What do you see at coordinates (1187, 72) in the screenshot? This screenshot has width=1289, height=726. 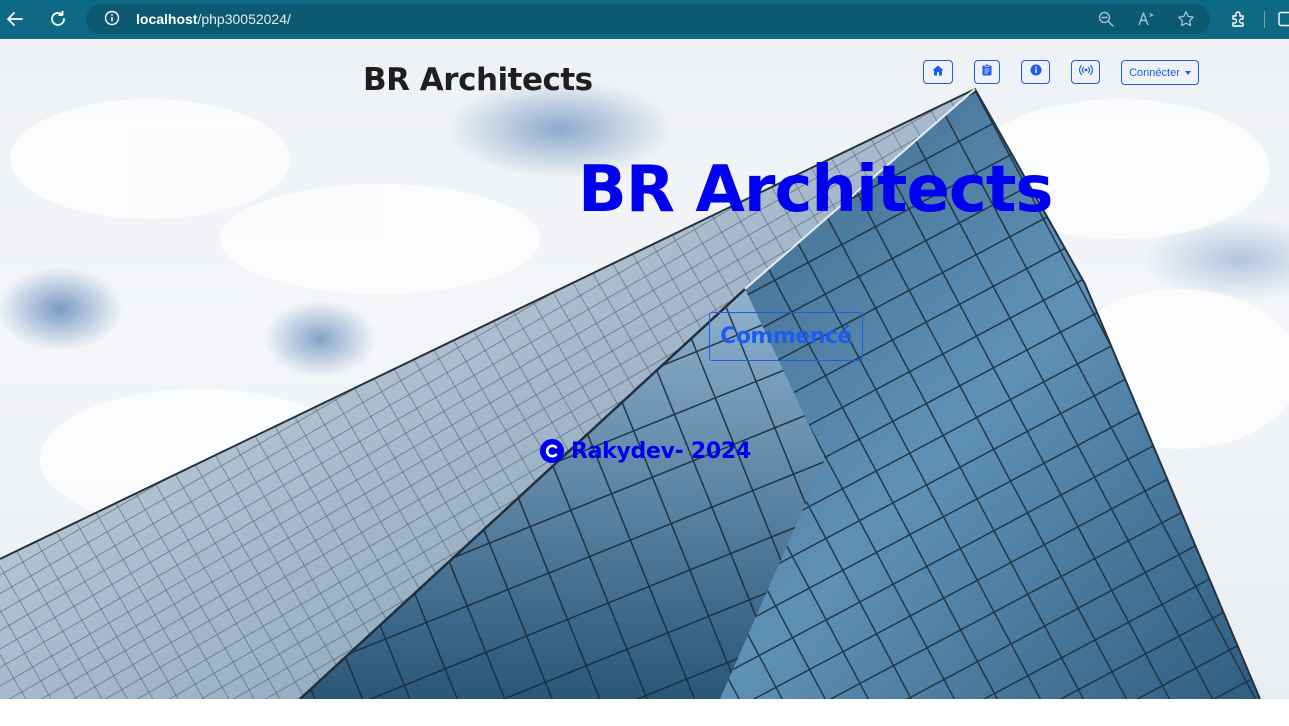 I see `chevron-down-icon` at bounding box center [1187, 72].